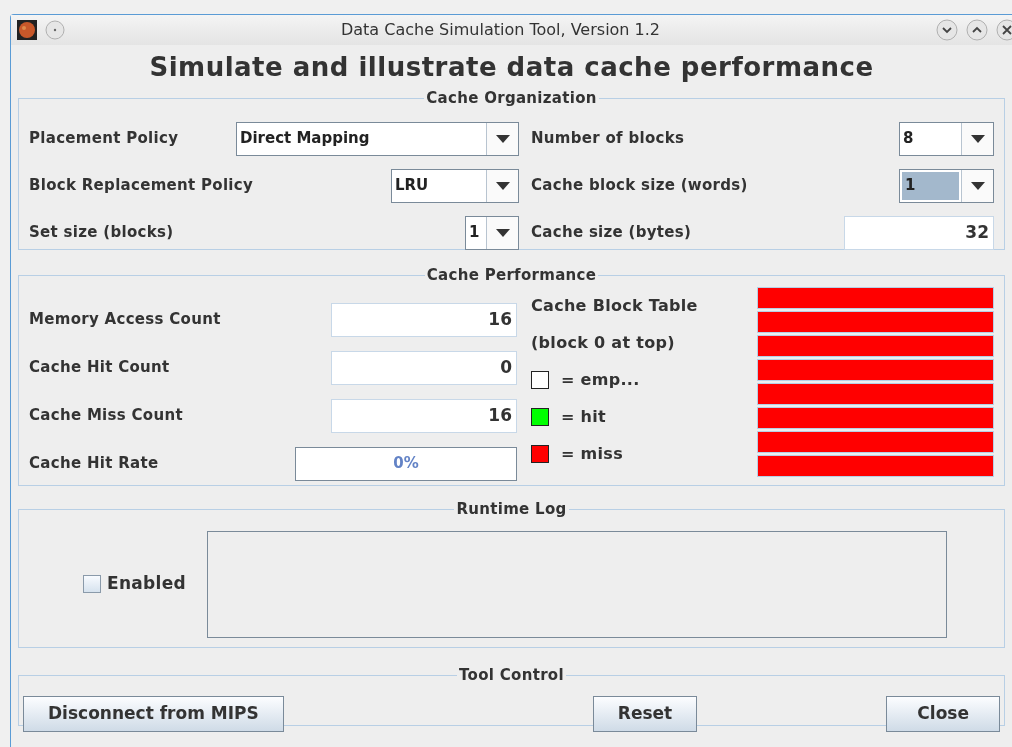  Describe the element at coordinates (500, 30) in the screenshot. I see `window-title: Data Cache Simulation Tool, Version 1.2` at that location.